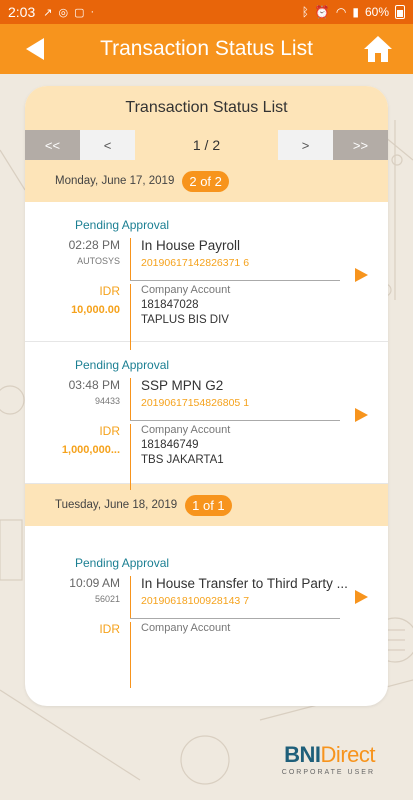 The height and width of the screenshot is (800, 413). I want to click on group-date: Tuesday, June 18, 2019, so click(116, 505).